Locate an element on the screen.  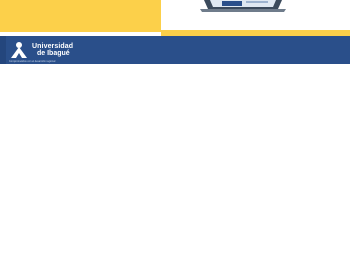
yellow-accent-block is located at coordinates (80, 16).